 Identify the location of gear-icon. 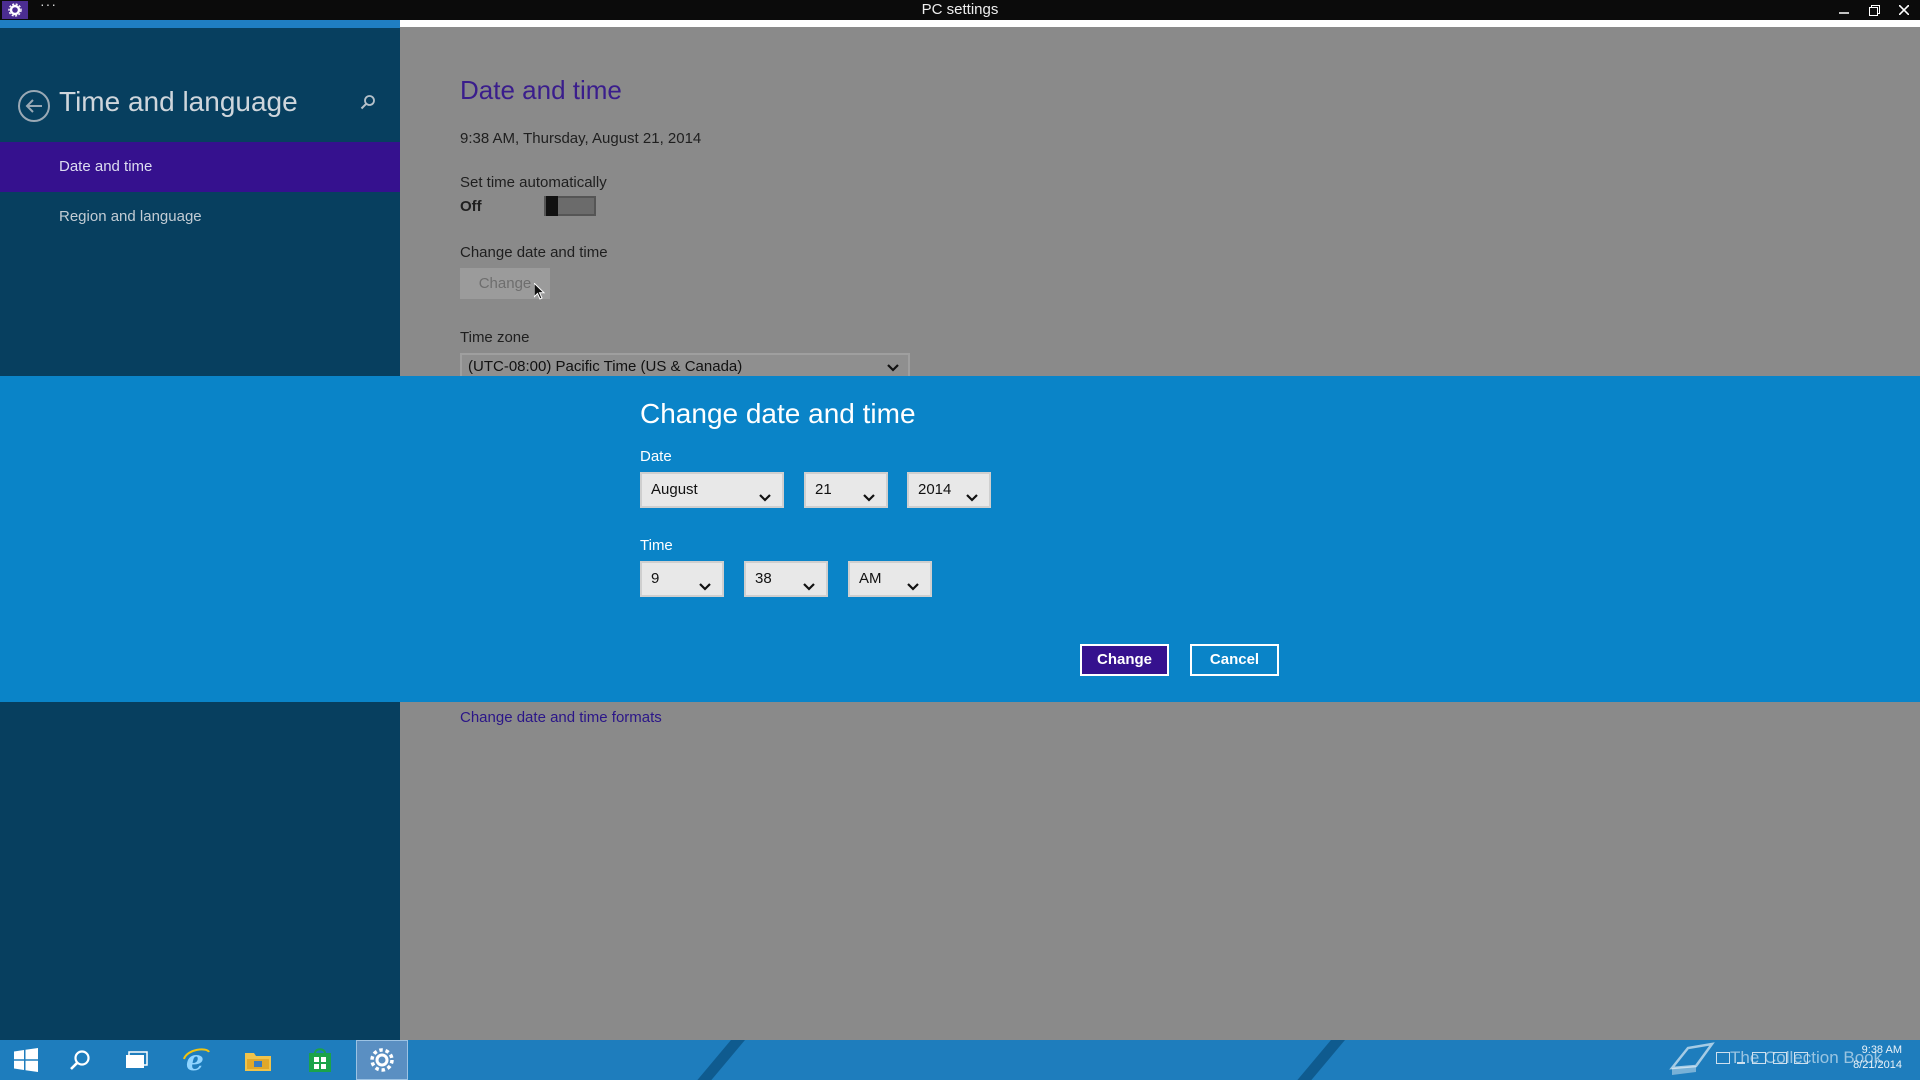
(382, 1060).